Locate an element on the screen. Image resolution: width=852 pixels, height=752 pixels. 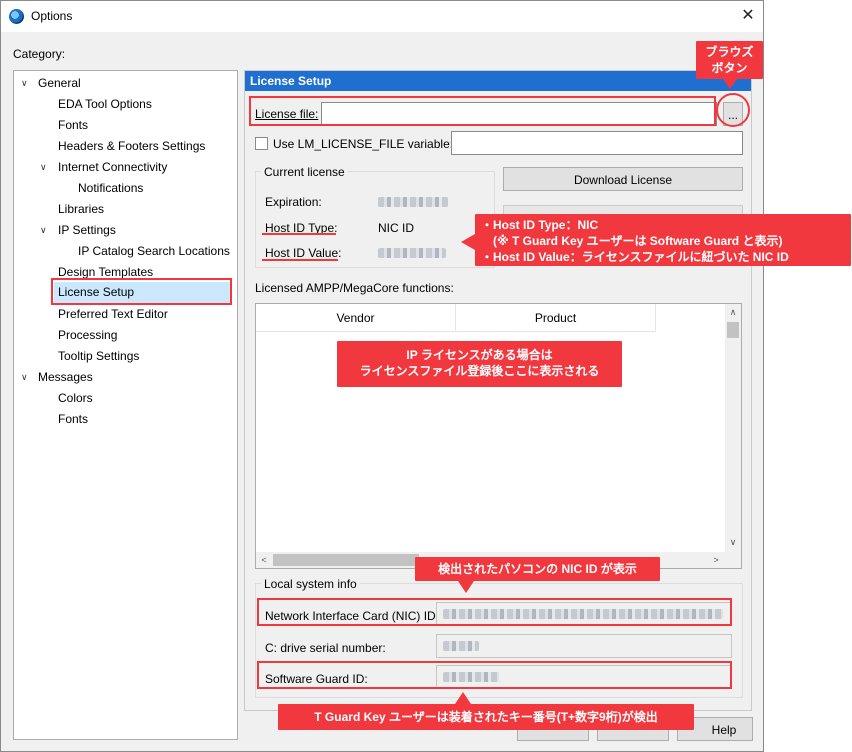
close-icon: ✕ is located at coordinates (748, 16).